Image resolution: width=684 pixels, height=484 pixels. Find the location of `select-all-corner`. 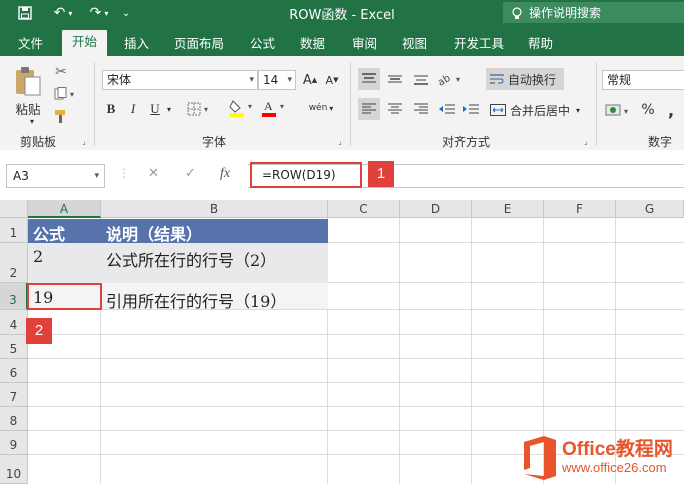

select-all-corner is located at coordinates (14, 209).